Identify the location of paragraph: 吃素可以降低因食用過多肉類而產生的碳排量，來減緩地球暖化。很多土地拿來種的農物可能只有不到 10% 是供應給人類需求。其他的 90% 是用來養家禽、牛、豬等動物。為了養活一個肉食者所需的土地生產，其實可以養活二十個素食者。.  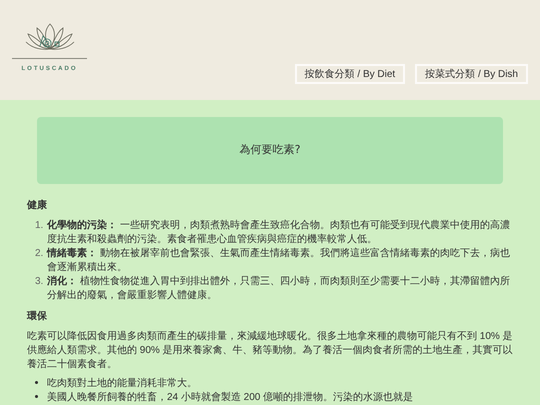
(270, 351).